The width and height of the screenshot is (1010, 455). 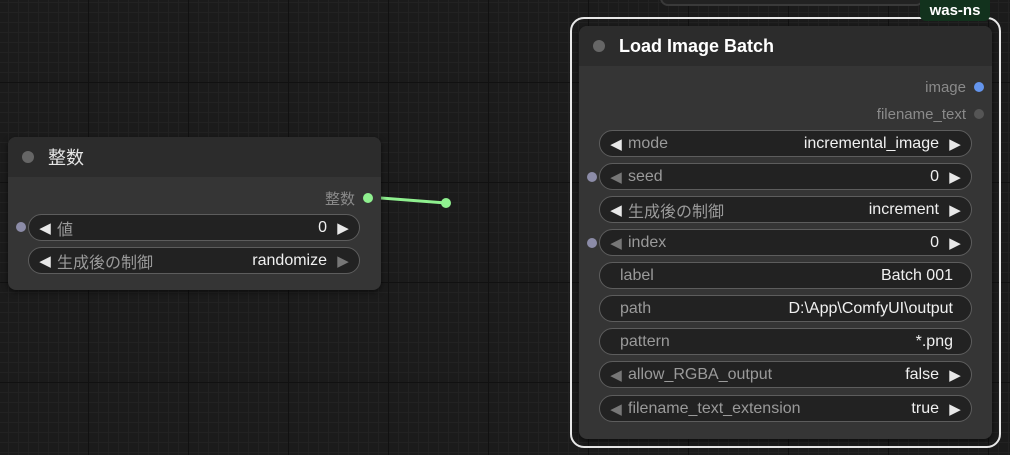 I want to click on widget-allow-rgba-output: ◀ allow_RGBA_output false ▶, so click(x=785, y=374).